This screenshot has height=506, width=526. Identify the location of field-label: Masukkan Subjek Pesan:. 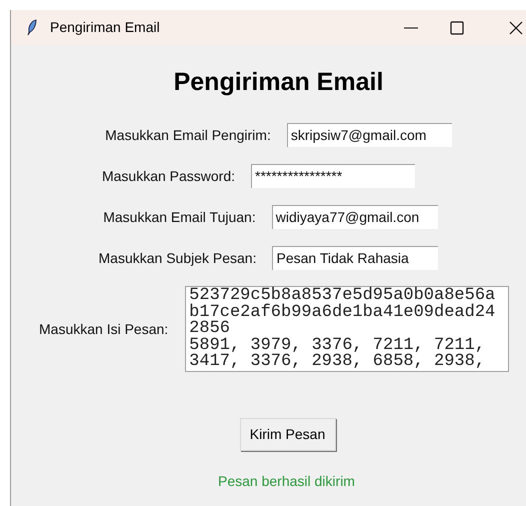
(177, 258).